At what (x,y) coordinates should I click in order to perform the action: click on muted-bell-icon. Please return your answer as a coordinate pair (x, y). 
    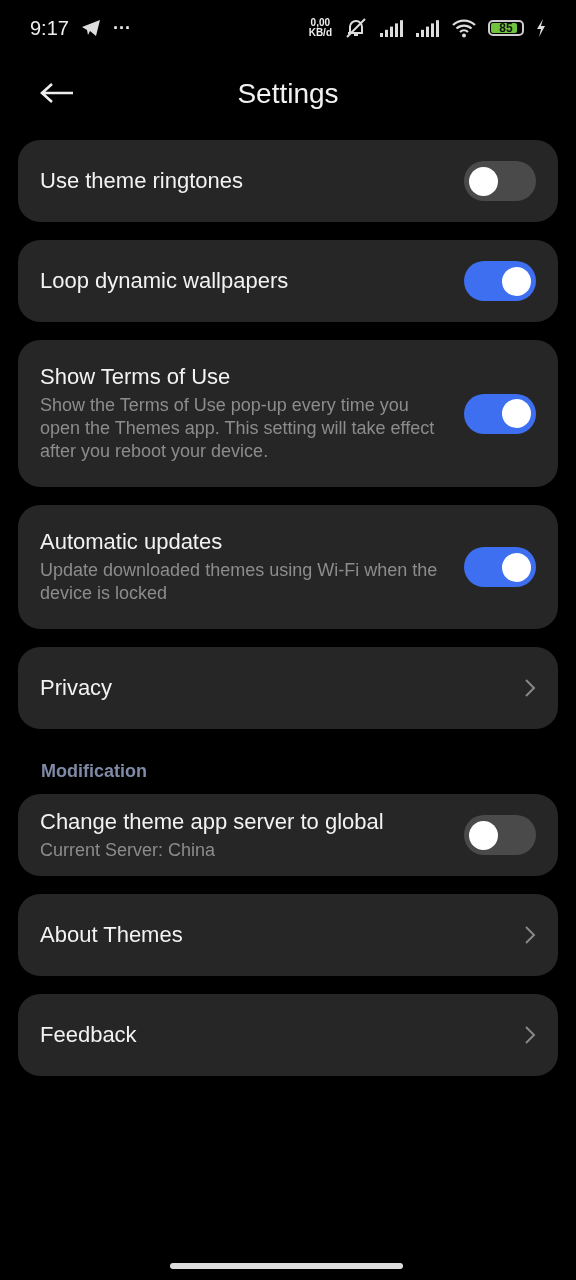
    Looking at the image, I should click on (356, 28).